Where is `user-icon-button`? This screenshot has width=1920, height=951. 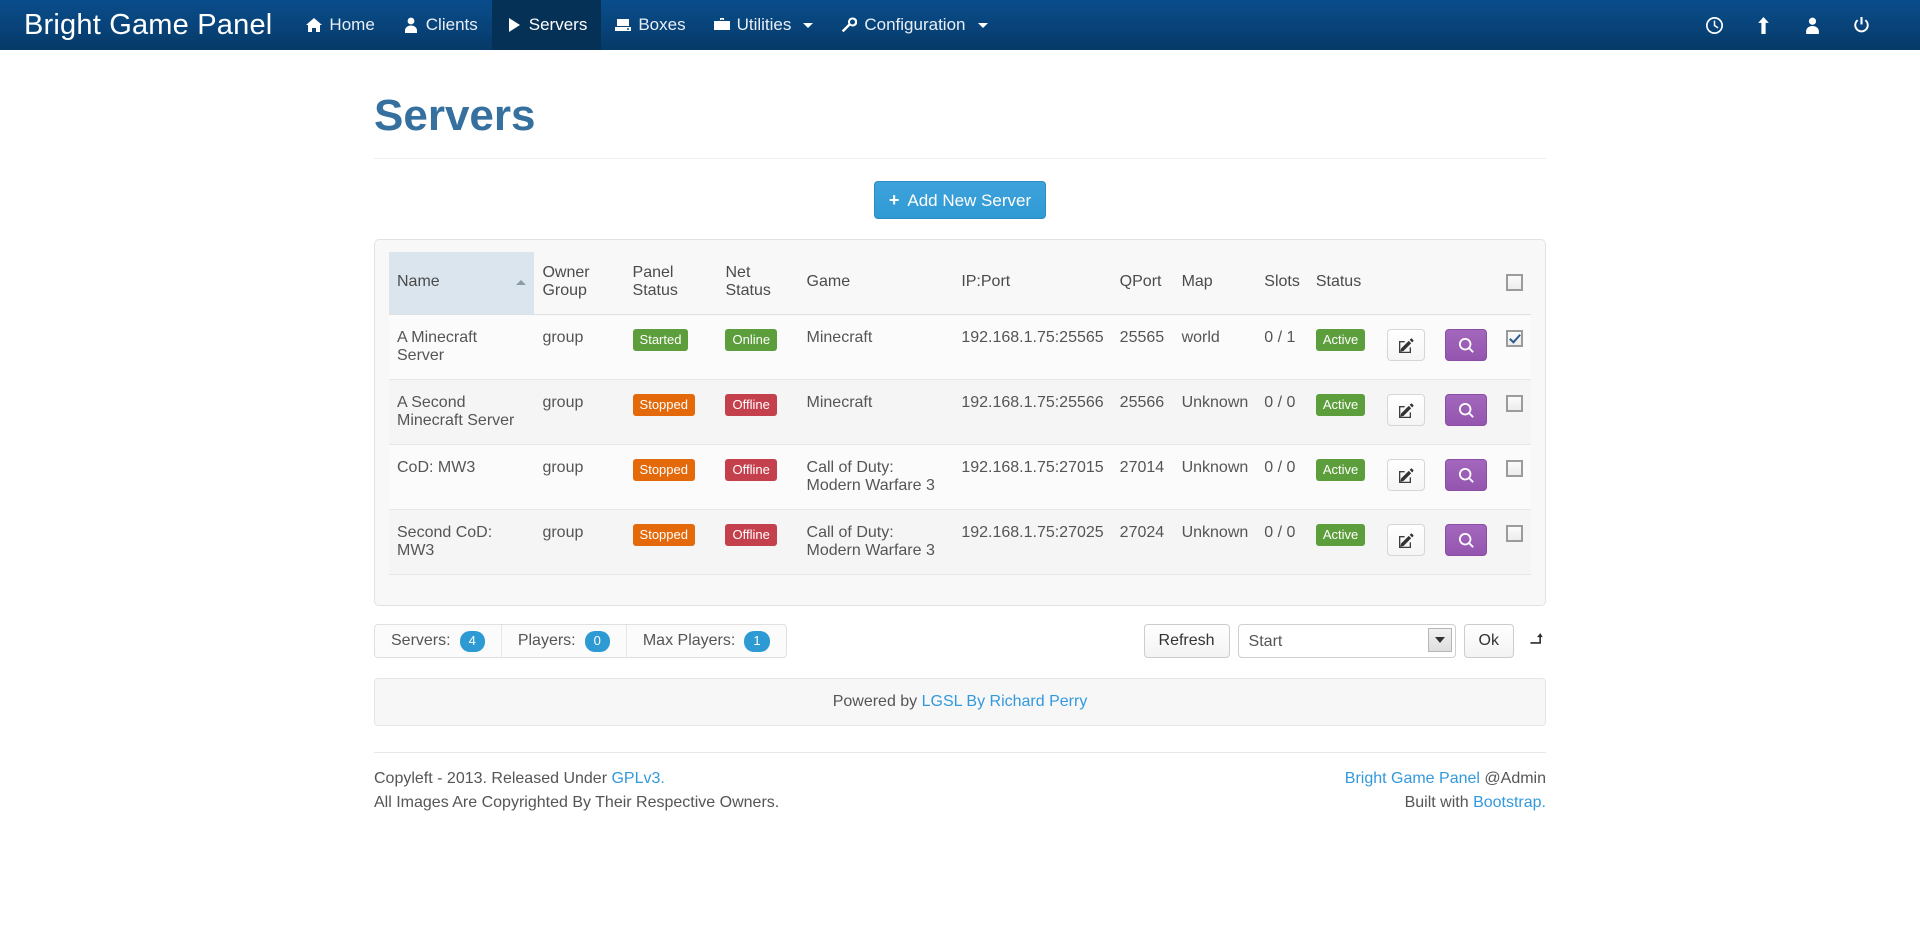 user-icon-button is located at coordinates (1812, 25).